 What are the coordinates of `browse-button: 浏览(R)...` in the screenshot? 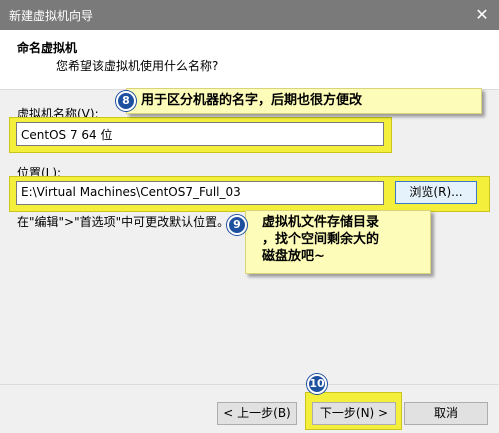 It's located at (436, 192).